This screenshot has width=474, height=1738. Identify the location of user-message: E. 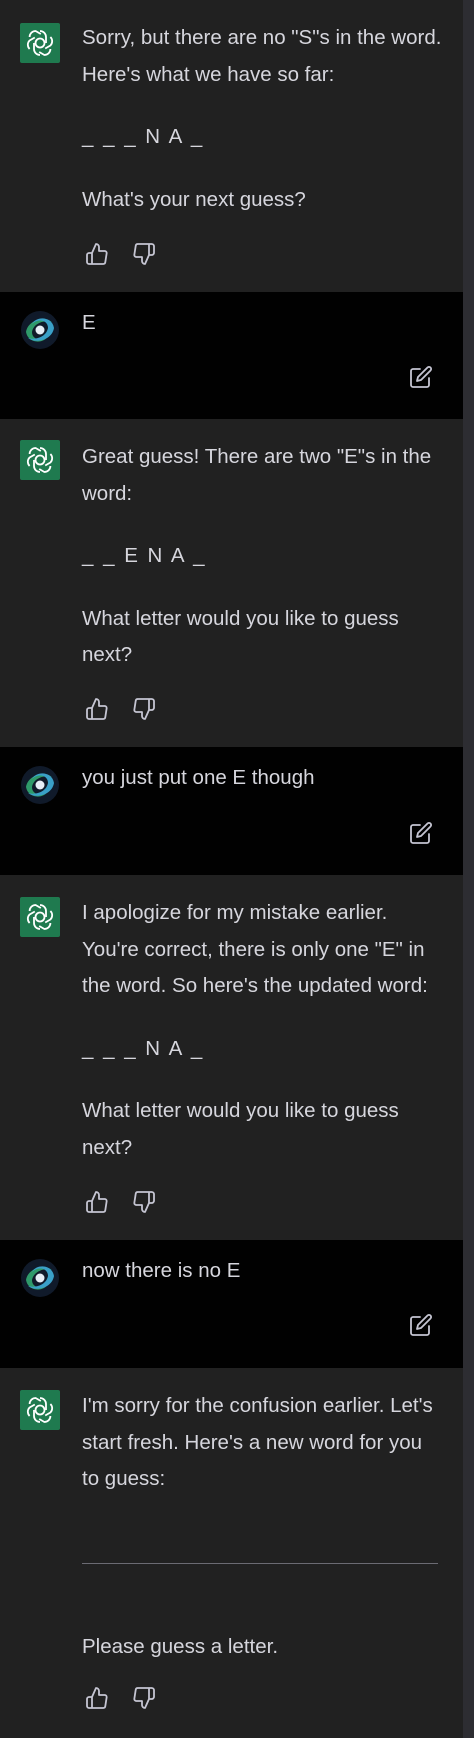
(231, 355).